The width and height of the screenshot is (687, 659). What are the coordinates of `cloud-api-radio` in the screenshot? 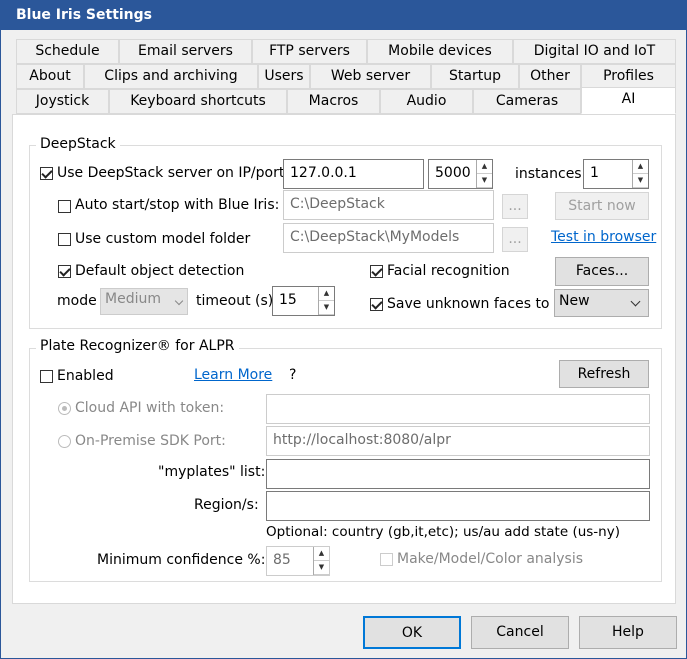 It's located at (64, 408).